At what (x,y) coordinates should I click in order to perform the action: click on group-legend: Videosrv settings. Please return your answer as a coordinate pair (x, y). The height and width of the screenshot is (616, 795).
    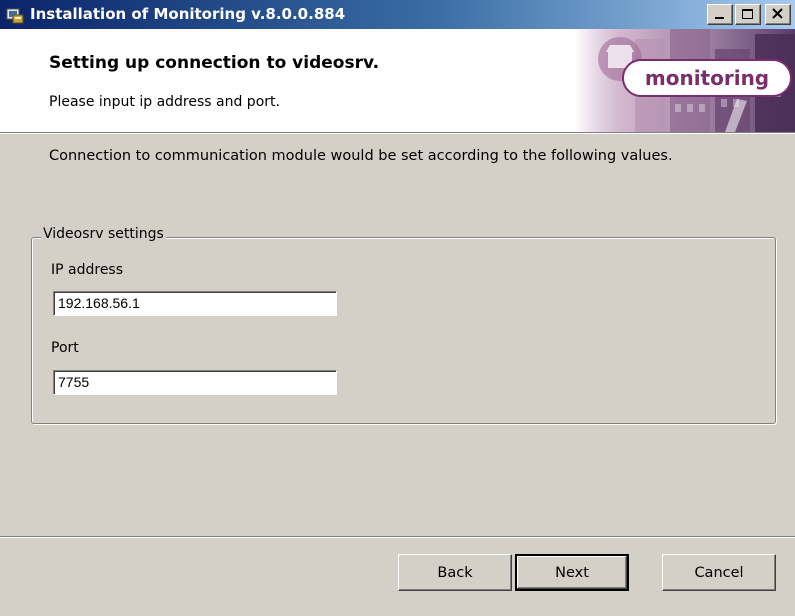
    Looking at the image, I should click on (103, 234).